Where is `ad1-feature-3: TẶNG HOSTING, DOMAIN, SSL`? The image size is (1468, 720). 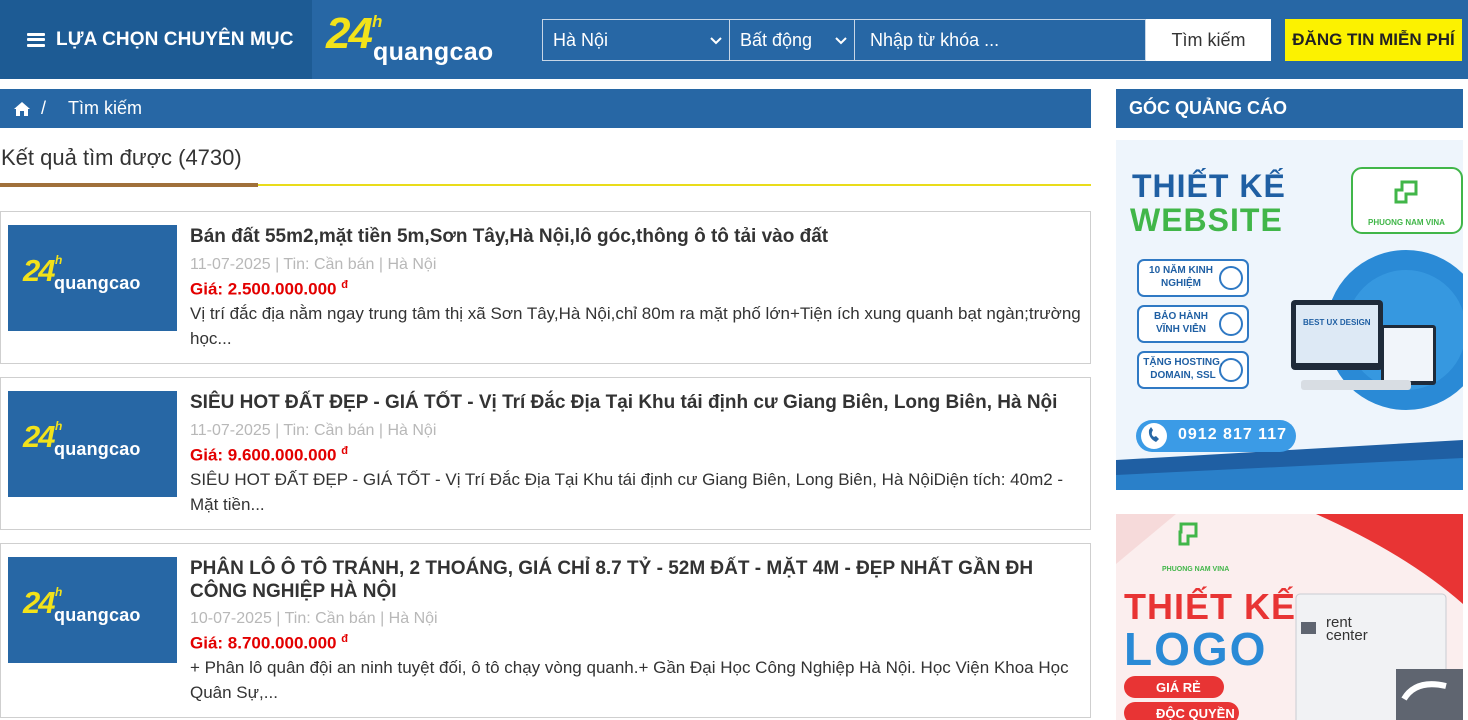
ad1-feature-3: TẶNG HOSTING, DOMAIN, SSL is located at coordinates (1183, 369).